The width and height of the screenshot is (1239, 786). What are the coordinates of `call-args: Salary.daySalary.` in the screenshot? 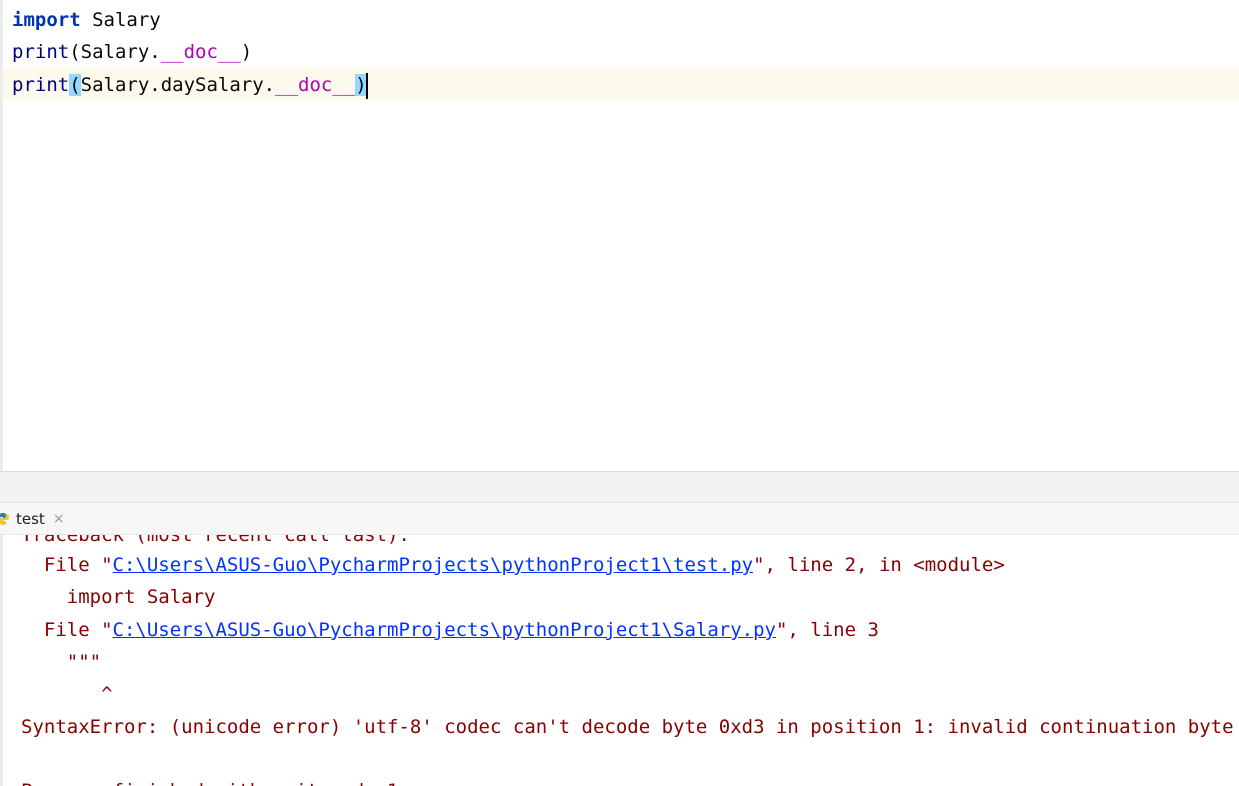 It's located at (178, 85).